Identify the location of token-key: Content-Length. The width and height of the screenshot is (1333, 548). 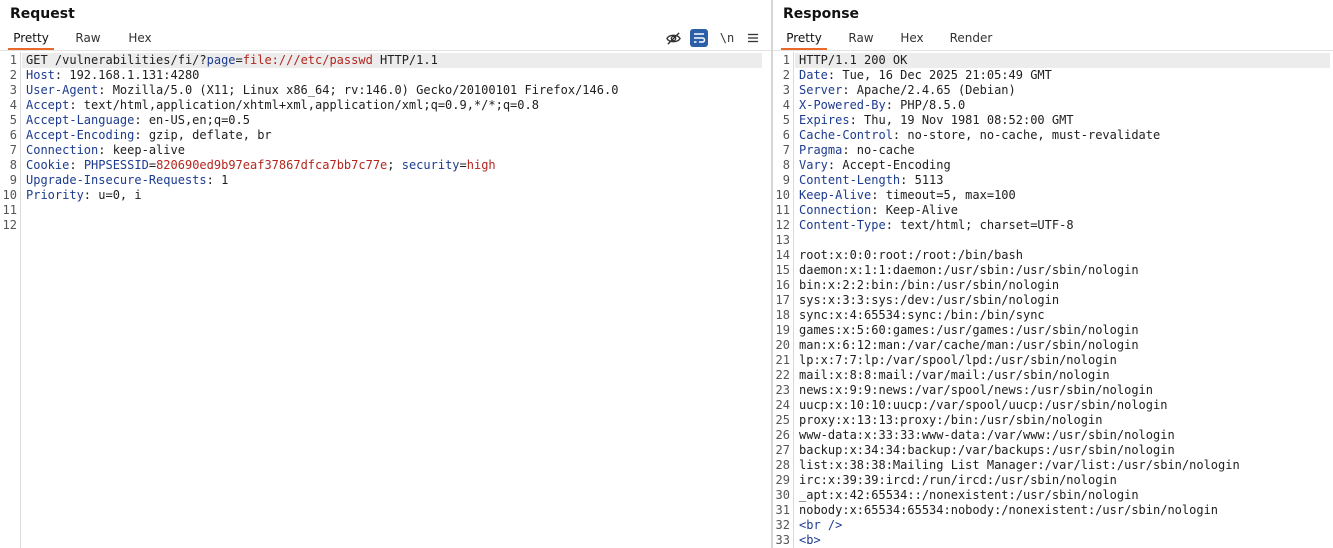
(850, 180).